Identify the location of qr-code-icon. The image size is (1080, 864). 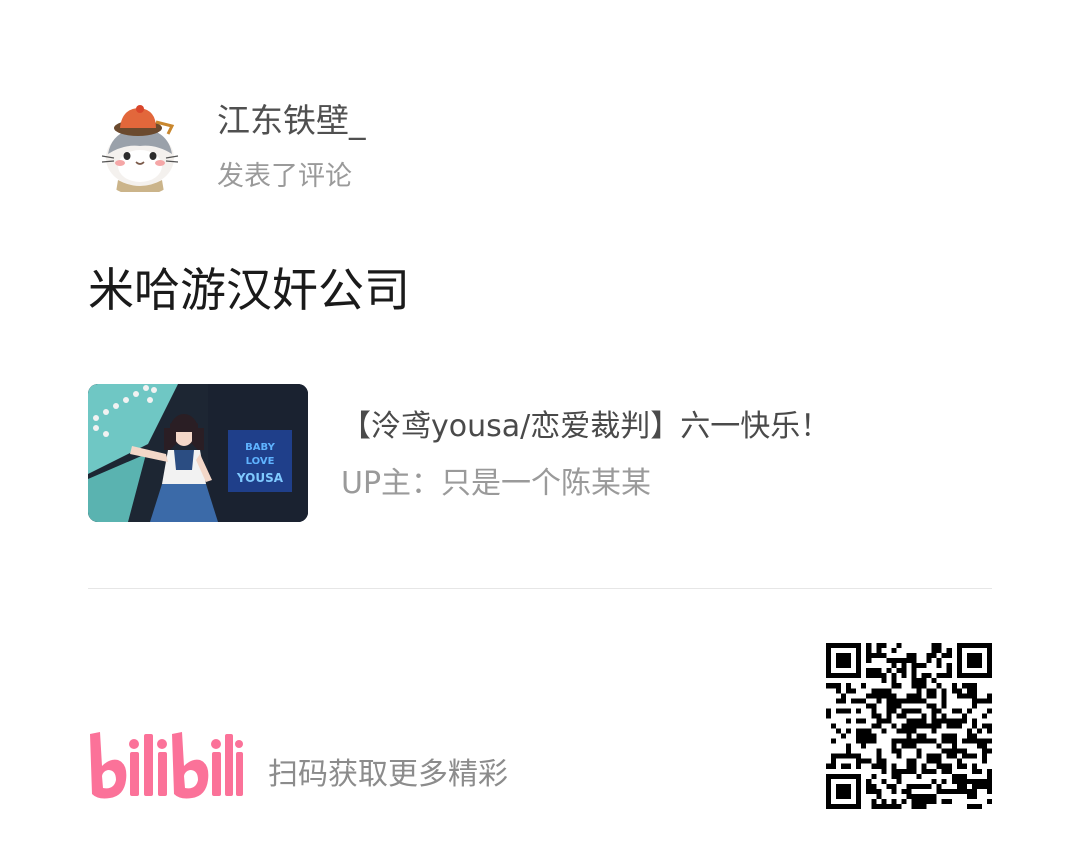
(909, 726).